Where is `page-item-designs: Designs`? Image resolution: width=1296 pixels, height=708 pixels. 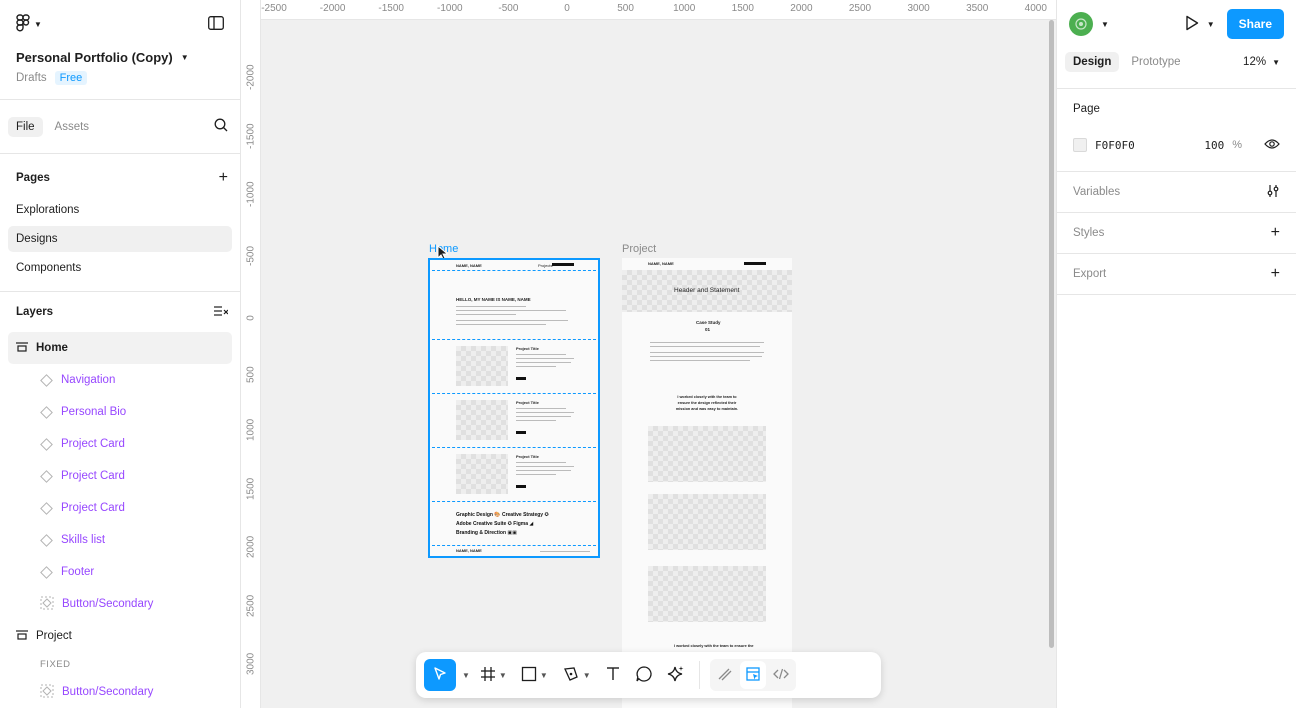
page-item-designs: Designs is located at coordinates (120, 239).